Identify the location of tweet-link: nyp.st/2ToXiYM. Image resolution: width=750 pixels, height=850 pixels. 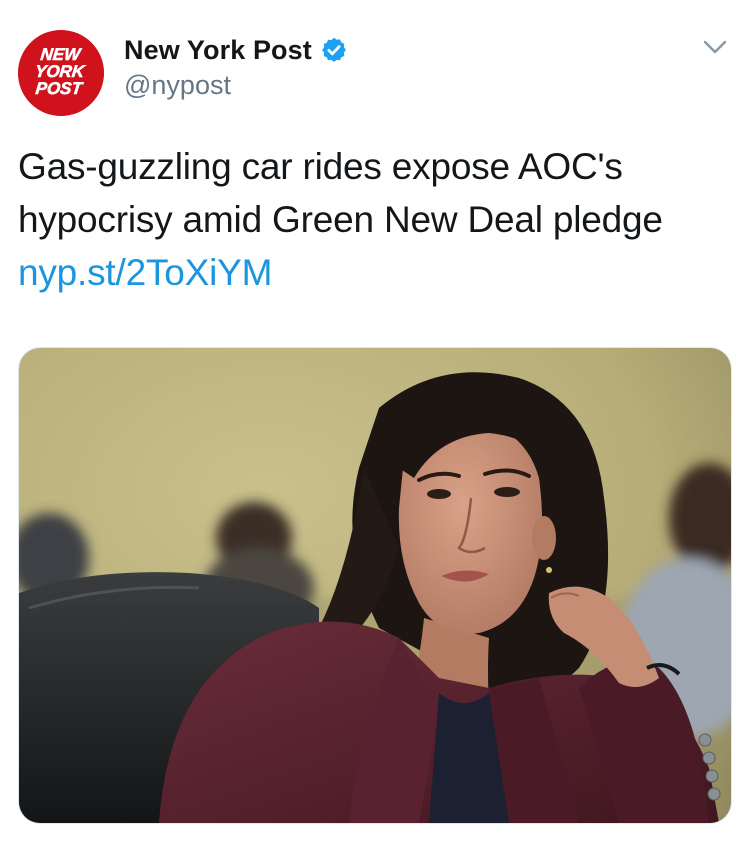
(145, 272).